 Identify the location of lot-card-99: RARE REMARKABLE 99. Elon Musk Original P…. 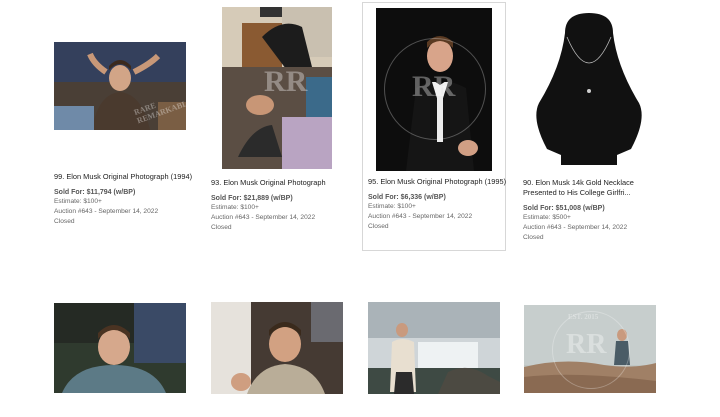
(124, 142).